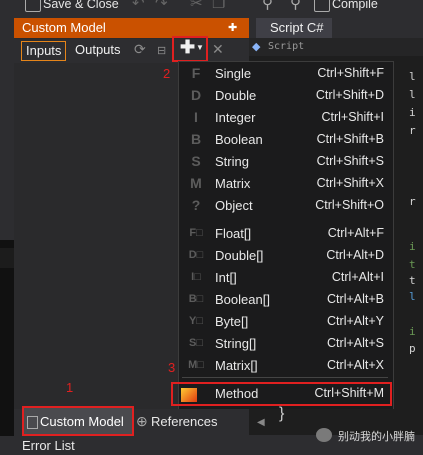 The width and height of the screenshot is (423, 455). Describe the element at coordinates (239, 255) in the screenshot. I see `menu-item-label: Double[]` at that location.